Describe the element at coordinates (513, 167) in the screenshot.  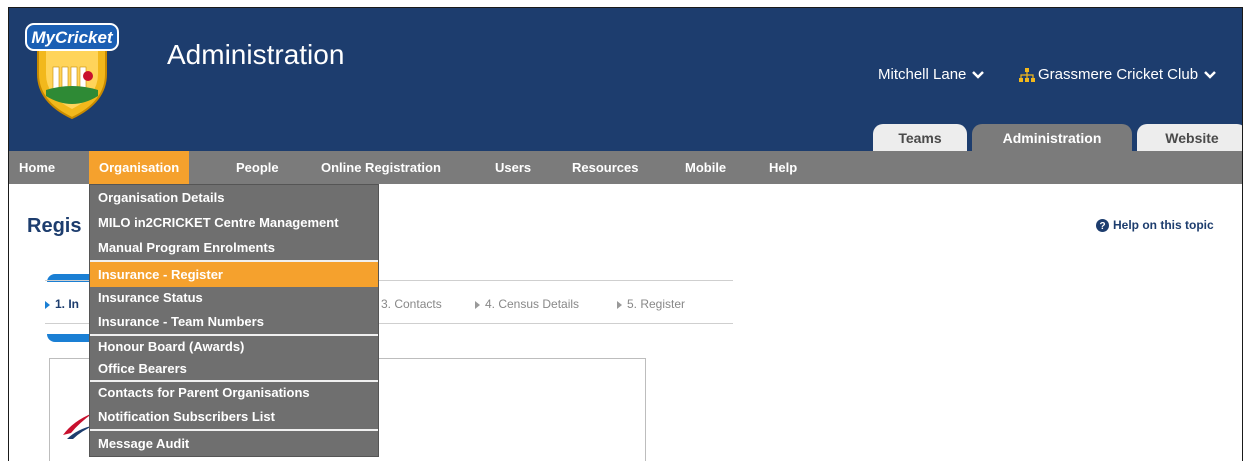
I see `nav-users: Users` at that location.